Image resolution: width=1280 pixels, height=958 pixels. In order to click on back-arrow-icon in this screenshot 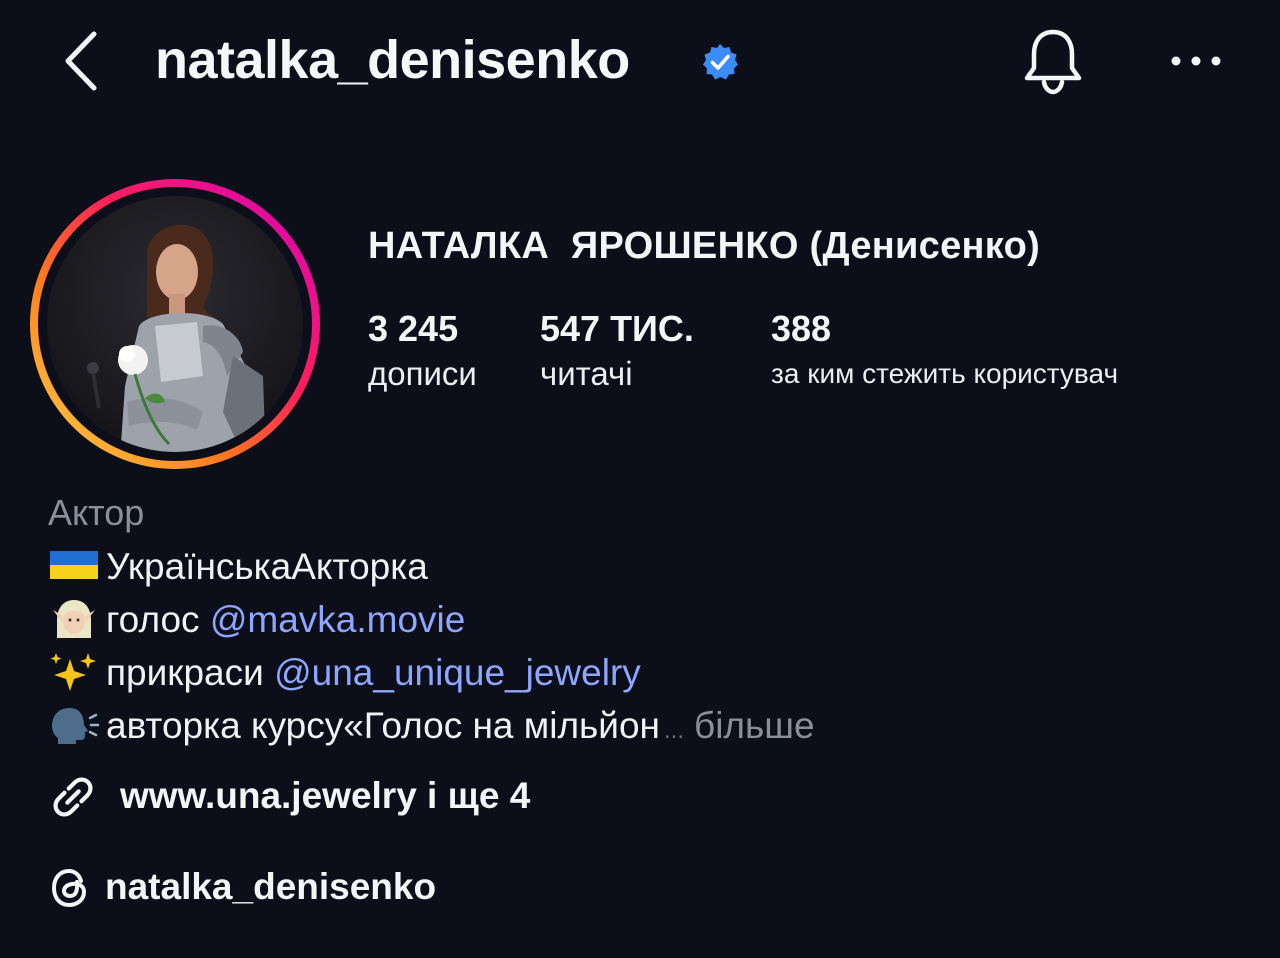, I will do `click(81, 61)`.